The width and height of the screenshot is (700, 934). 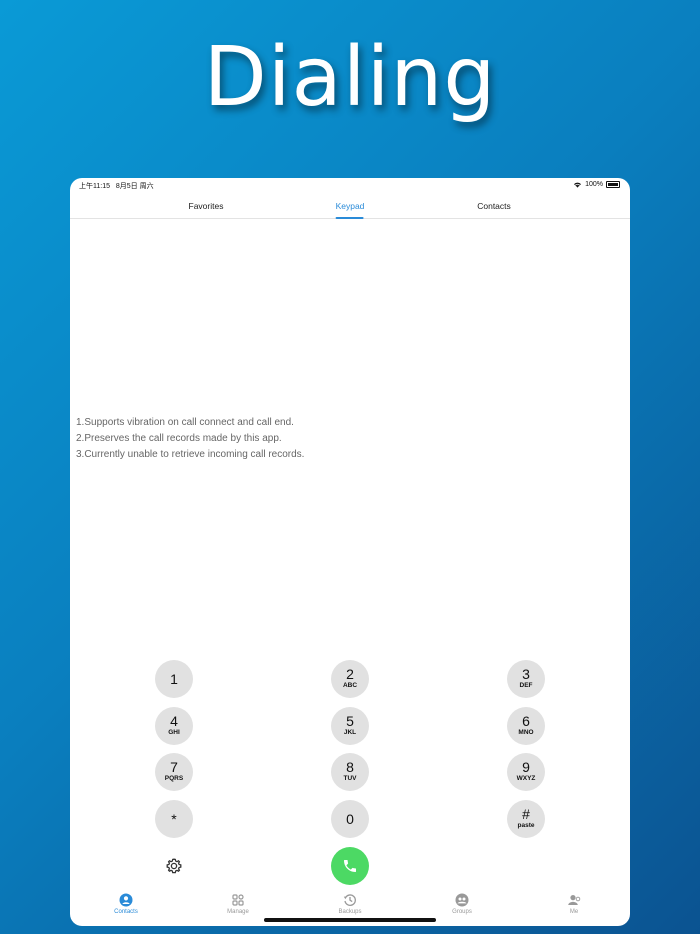 I want to click on key-7: 7 PQRS, so click(x=174, y=772).